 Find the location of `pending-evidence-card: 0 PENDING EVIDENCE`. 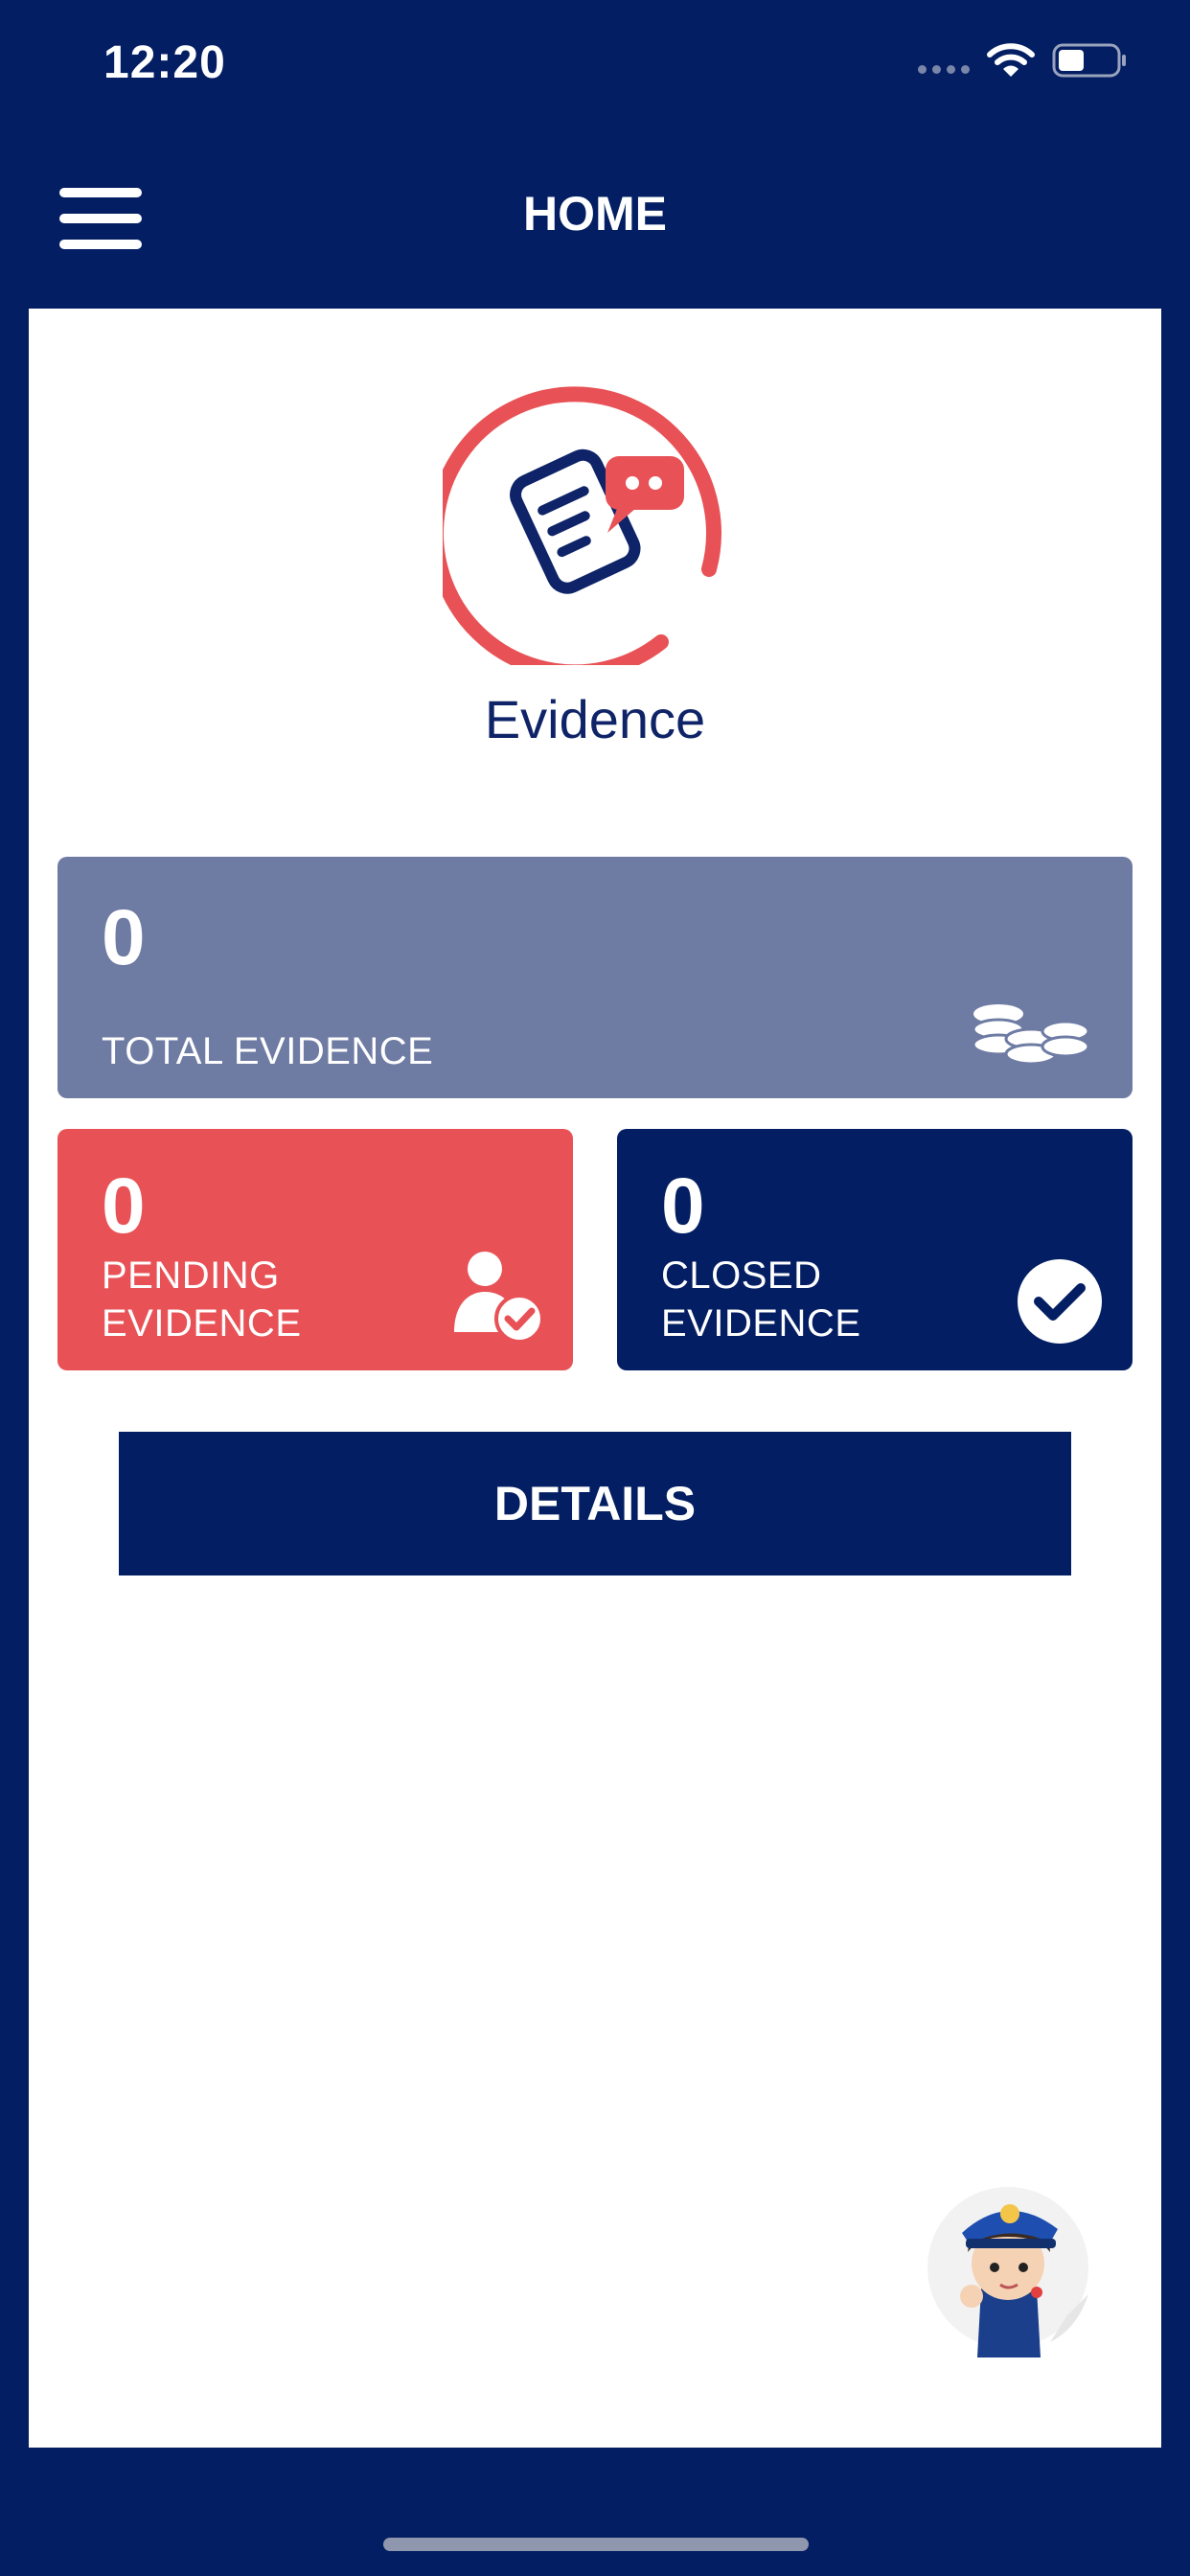

pending-evidence-card: 0 PENDING EVIDENCE is located at coordinates (315, 1249).